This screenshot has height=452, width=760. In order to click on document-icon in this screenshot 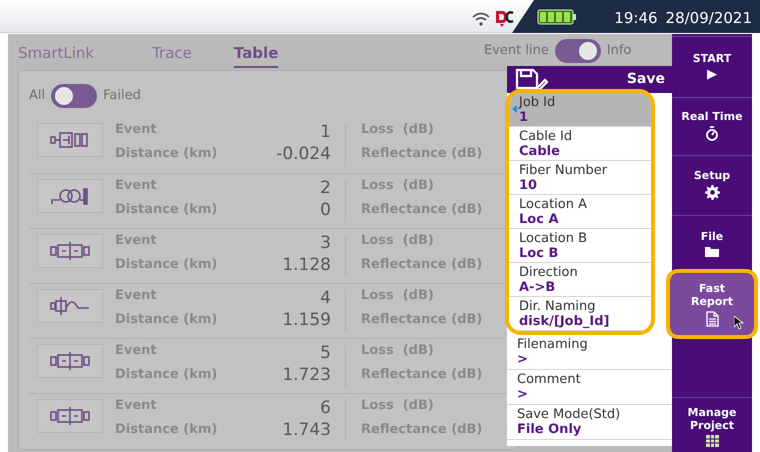, I will do `click(712, 319)`.